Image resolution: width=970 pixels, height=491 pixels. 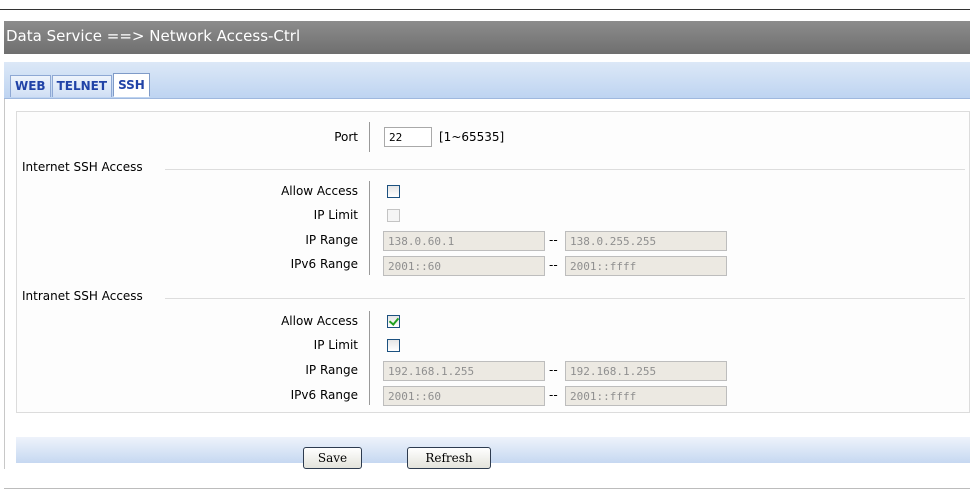 What do you see at coordinates (331, 240) in the screenshot?
I see `internet-ip-range-label: IP Range` at bounding box center [331, 240].